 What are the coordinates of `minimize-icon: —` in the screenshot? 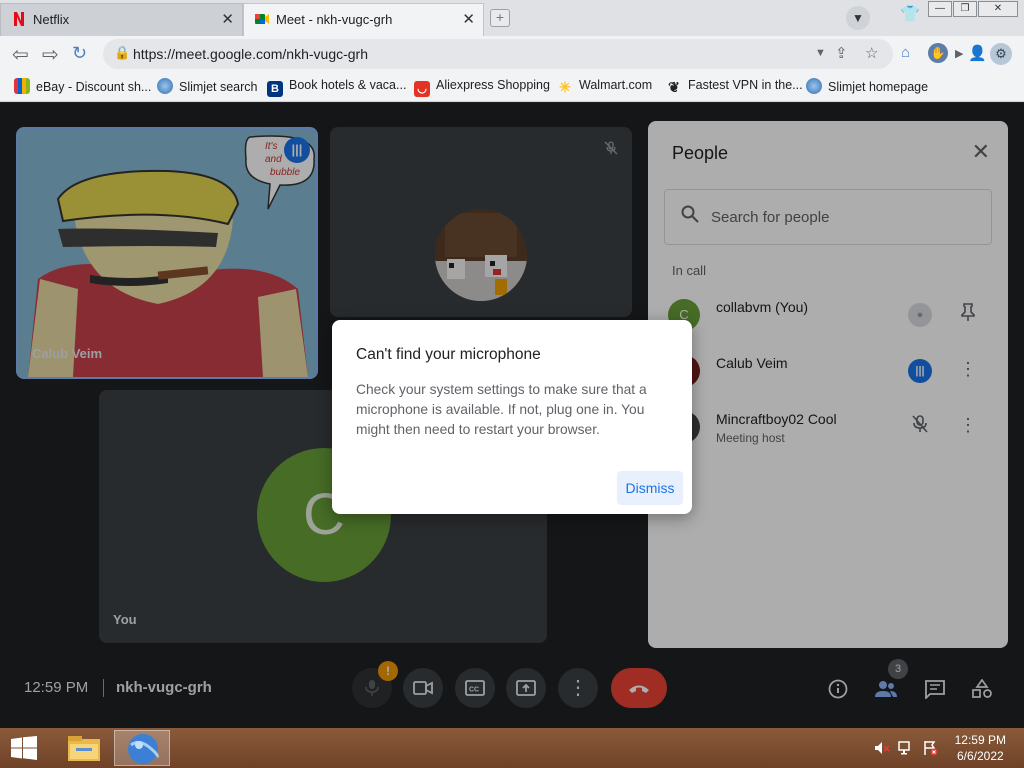 It's located at (940, 9).